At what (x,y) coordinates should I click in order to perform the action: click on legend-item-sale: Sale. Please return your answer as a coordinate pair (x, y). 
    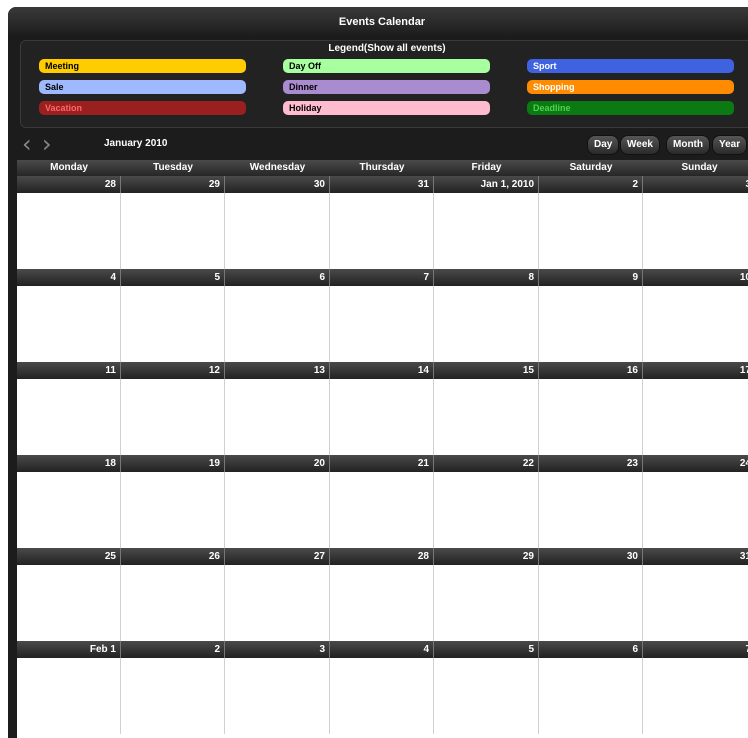
    Looking at the image, I should click on (142, 87).